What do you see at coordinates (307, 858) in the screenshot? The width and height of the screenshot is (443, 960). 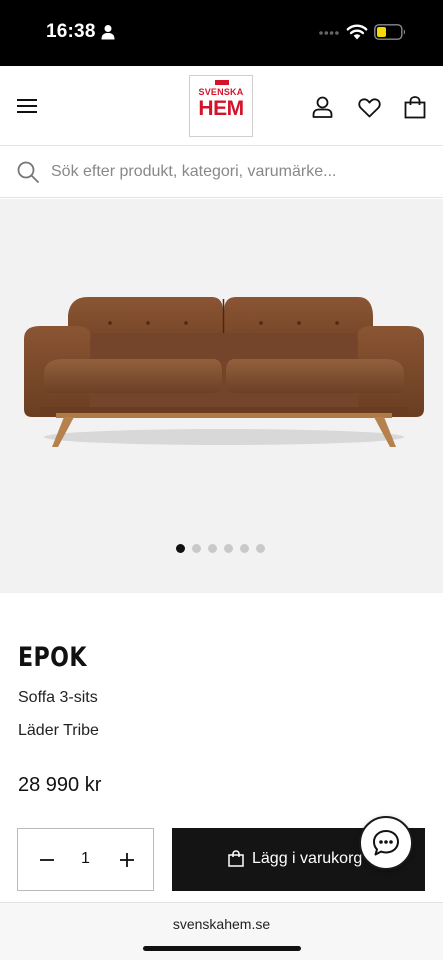 I see `add-to-cart-label: Lägg i varukorg` at bounding box center [307, 858].